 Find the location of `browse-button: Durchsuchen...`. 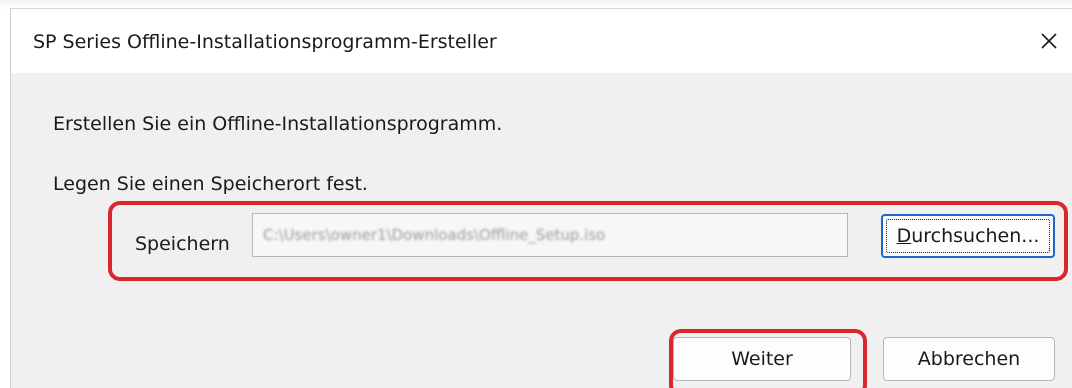

browse-button: Durchsuchen... is located at coordinates (968, 236).